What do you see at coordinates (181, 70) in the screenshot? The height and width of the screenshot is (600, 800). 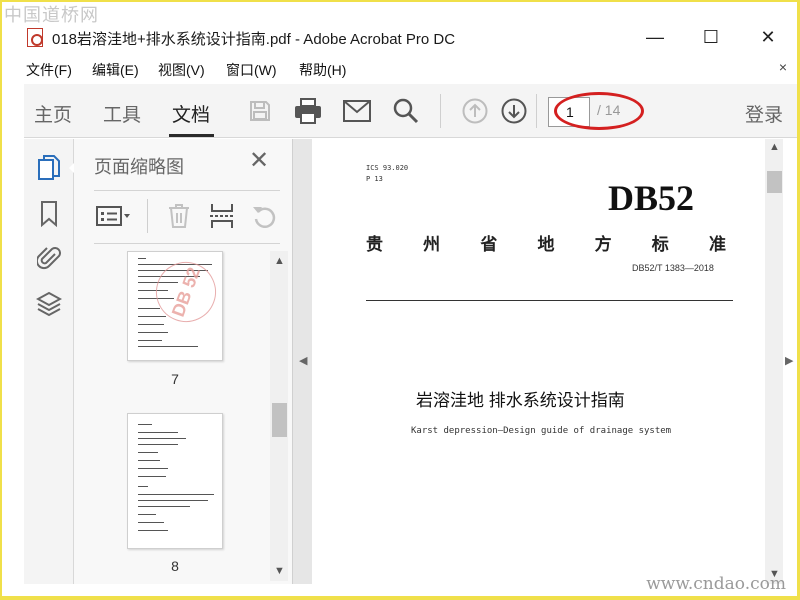 I see `menu-view: 视图(V)` at bounding box center [181, 70].